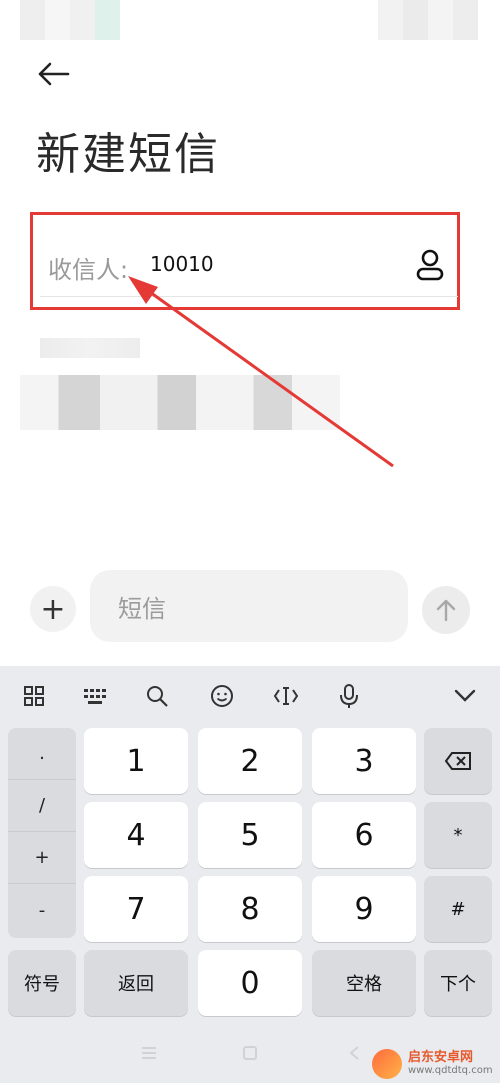 The width and height of the screenshot is (500, 1083). I want to click on key-6: 6, so click(364, 835).